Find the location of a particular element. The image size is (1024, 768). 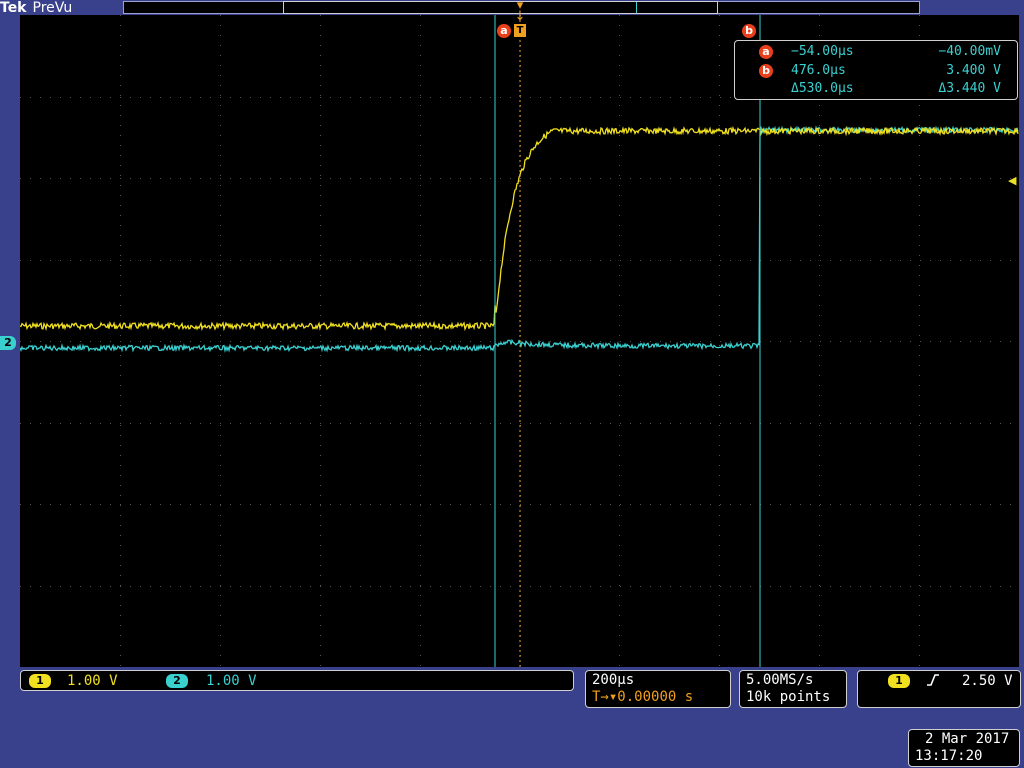

timebase-panel: 200µs T→▾0.00000 s is located at coordinates (658, 689).